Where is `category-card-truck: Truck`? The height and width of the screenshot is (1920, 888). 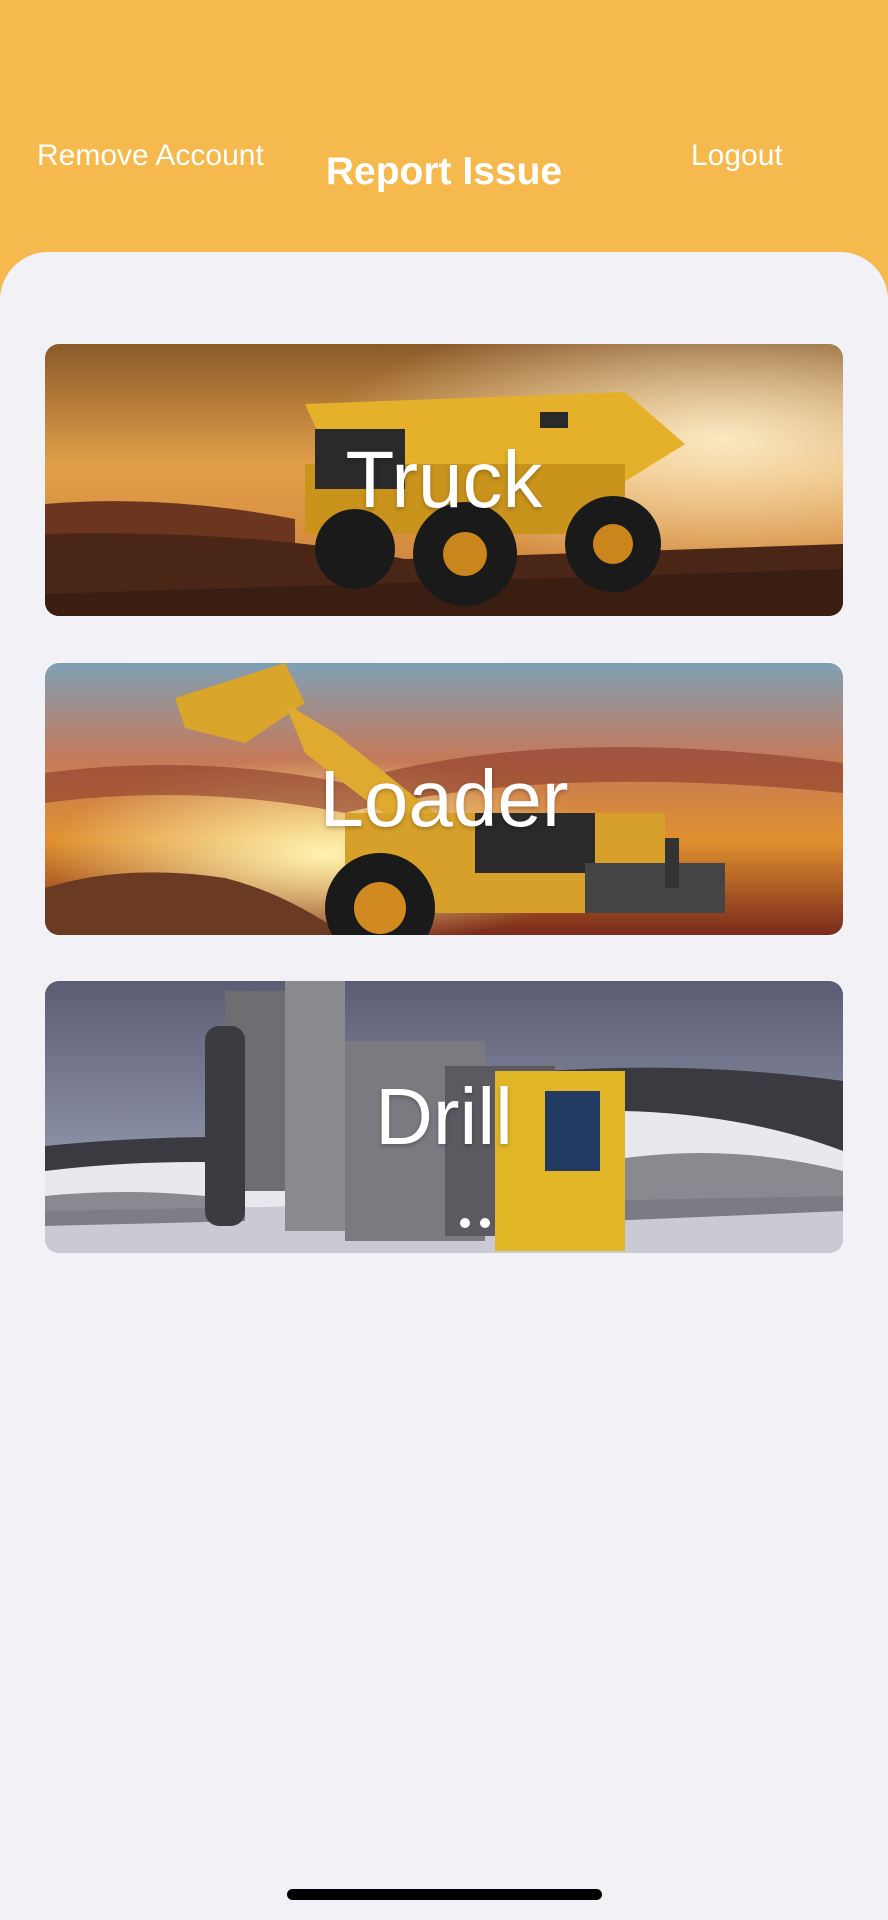
category-card-truck: Truck is located at coordinates (444, 480).